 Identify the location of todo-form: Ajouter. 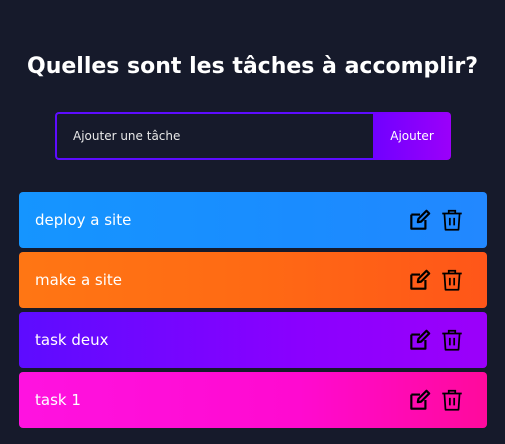
(253, 136).